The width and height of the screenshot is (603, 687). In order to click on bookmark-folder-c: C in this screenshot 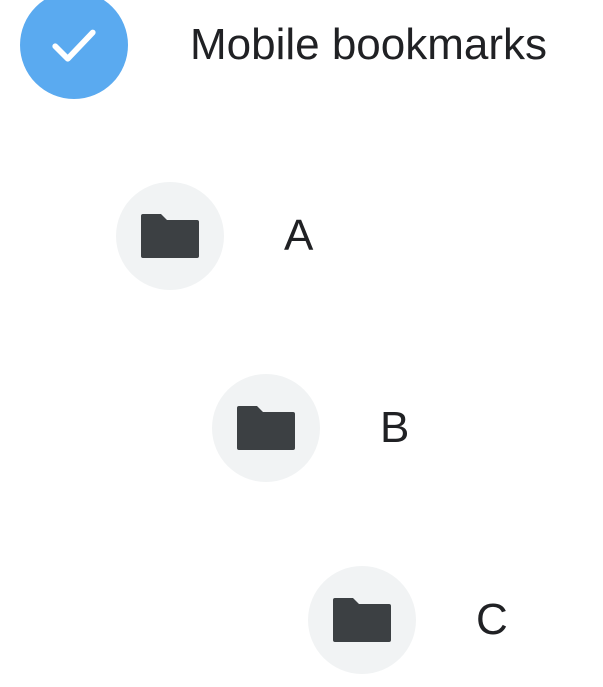, I will do `click(408, 620)`.